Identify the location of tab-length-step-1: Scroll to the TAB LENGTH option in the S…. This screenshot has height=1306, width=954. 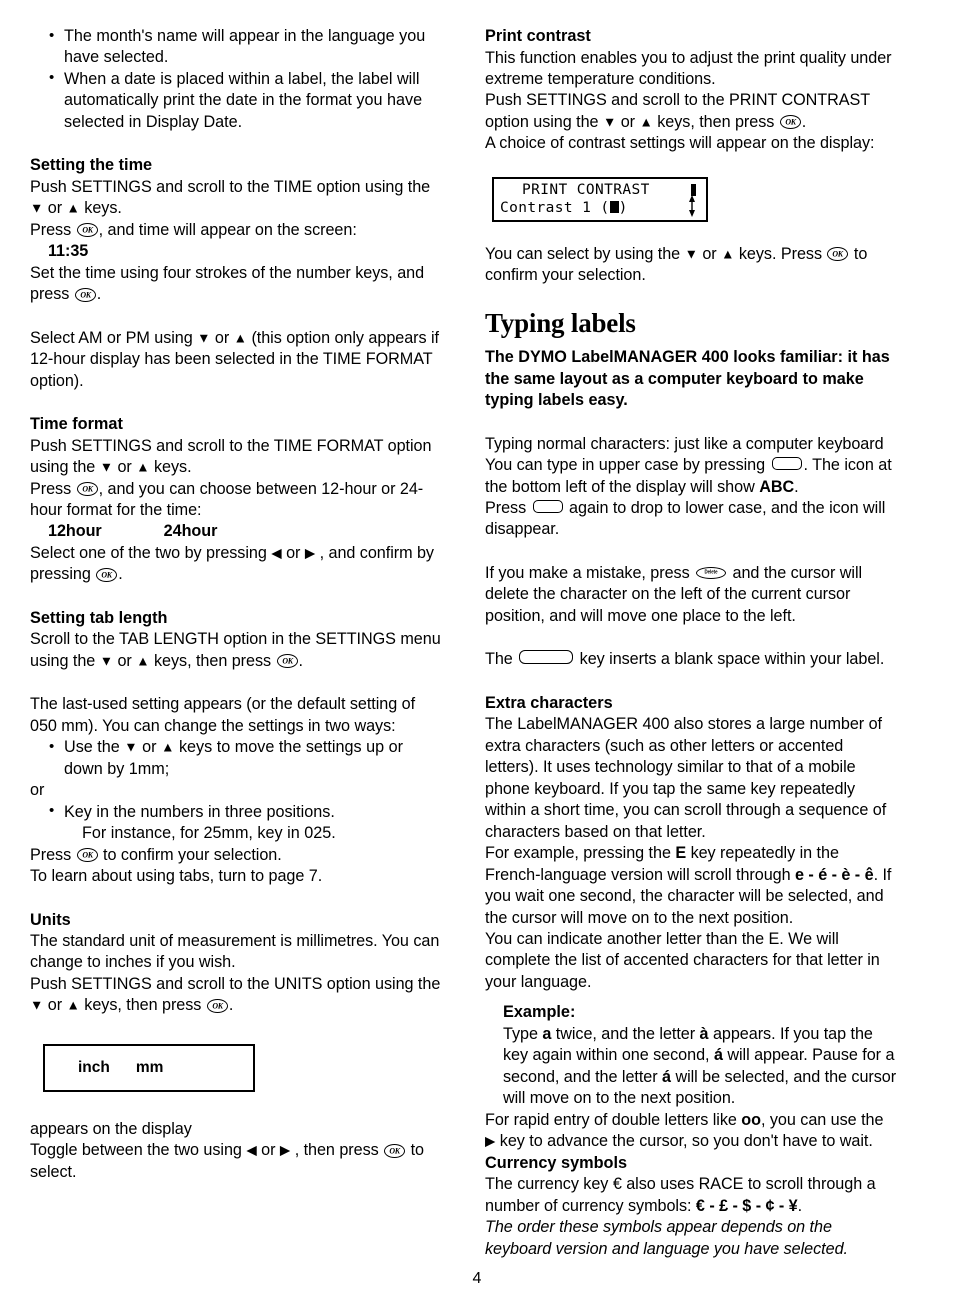
(236, 650).